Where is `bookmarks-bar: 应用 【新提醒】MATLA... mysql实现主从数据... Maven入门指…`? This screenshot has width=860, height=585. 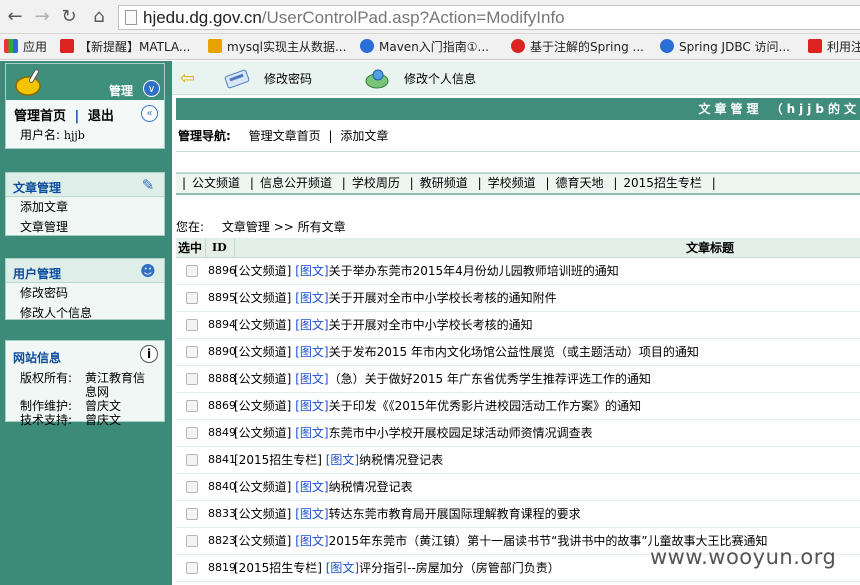
bookmarks-bar: 应用 【新提醒】MATLA... mysql实现主从数据... Maven入门指… is located at coordinates (430, 47).